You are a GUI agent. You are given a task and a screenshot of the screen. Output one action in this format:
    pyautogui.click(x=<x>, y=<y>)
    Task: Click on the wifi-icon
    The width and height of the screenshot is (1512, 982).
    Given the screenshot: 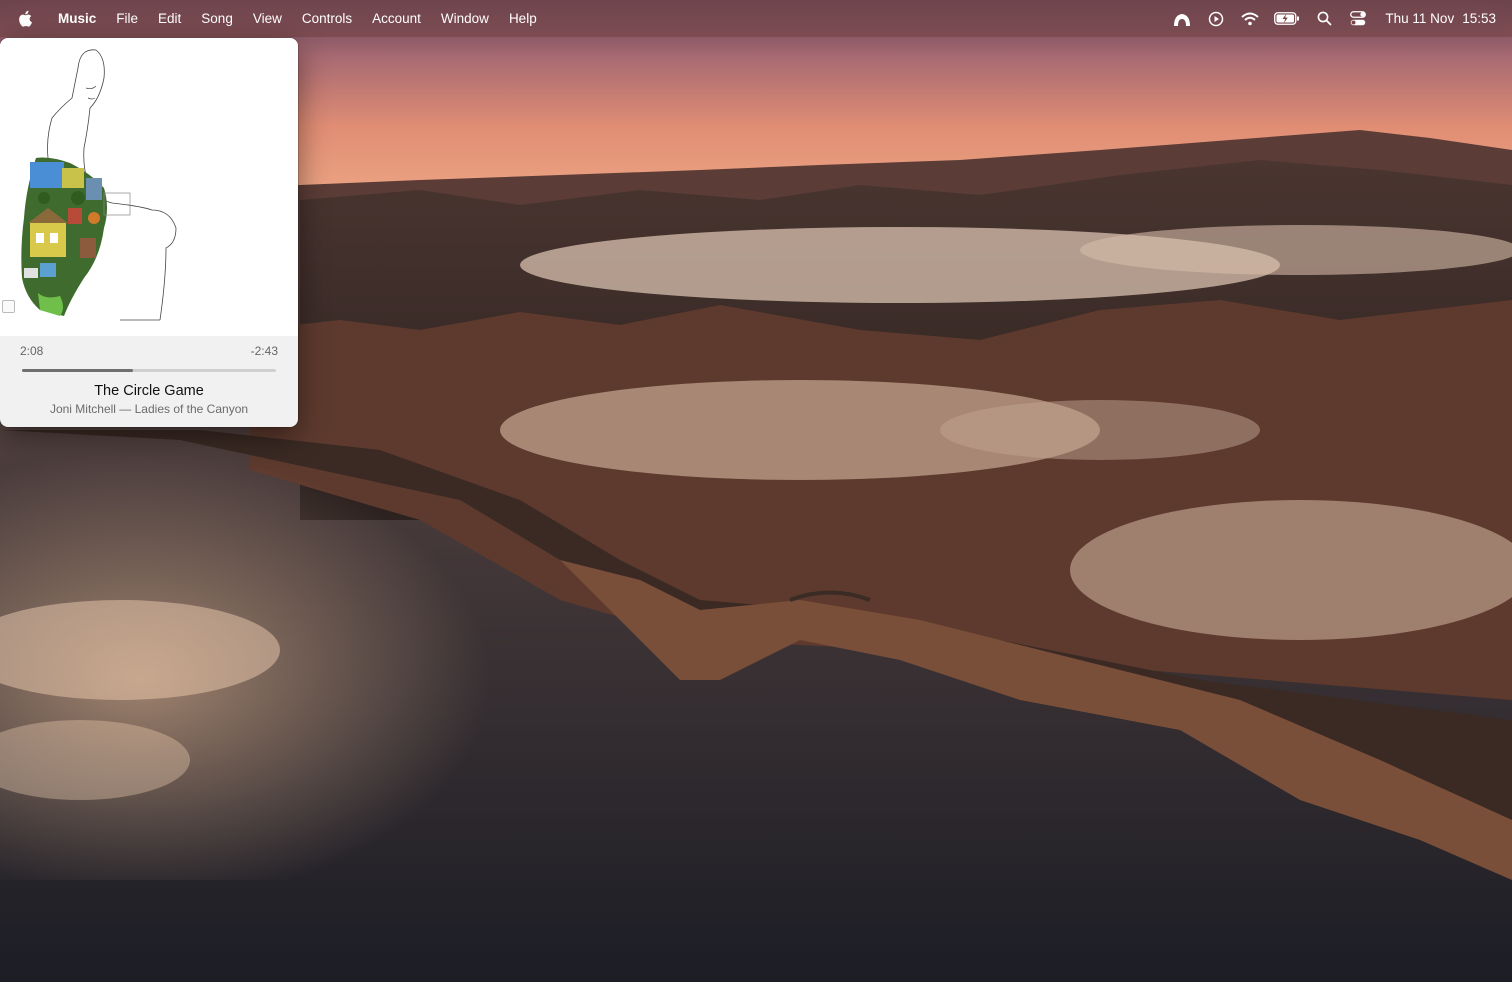 What is the action you would take?
    pyautogui.click(x=1250, y=19)
    